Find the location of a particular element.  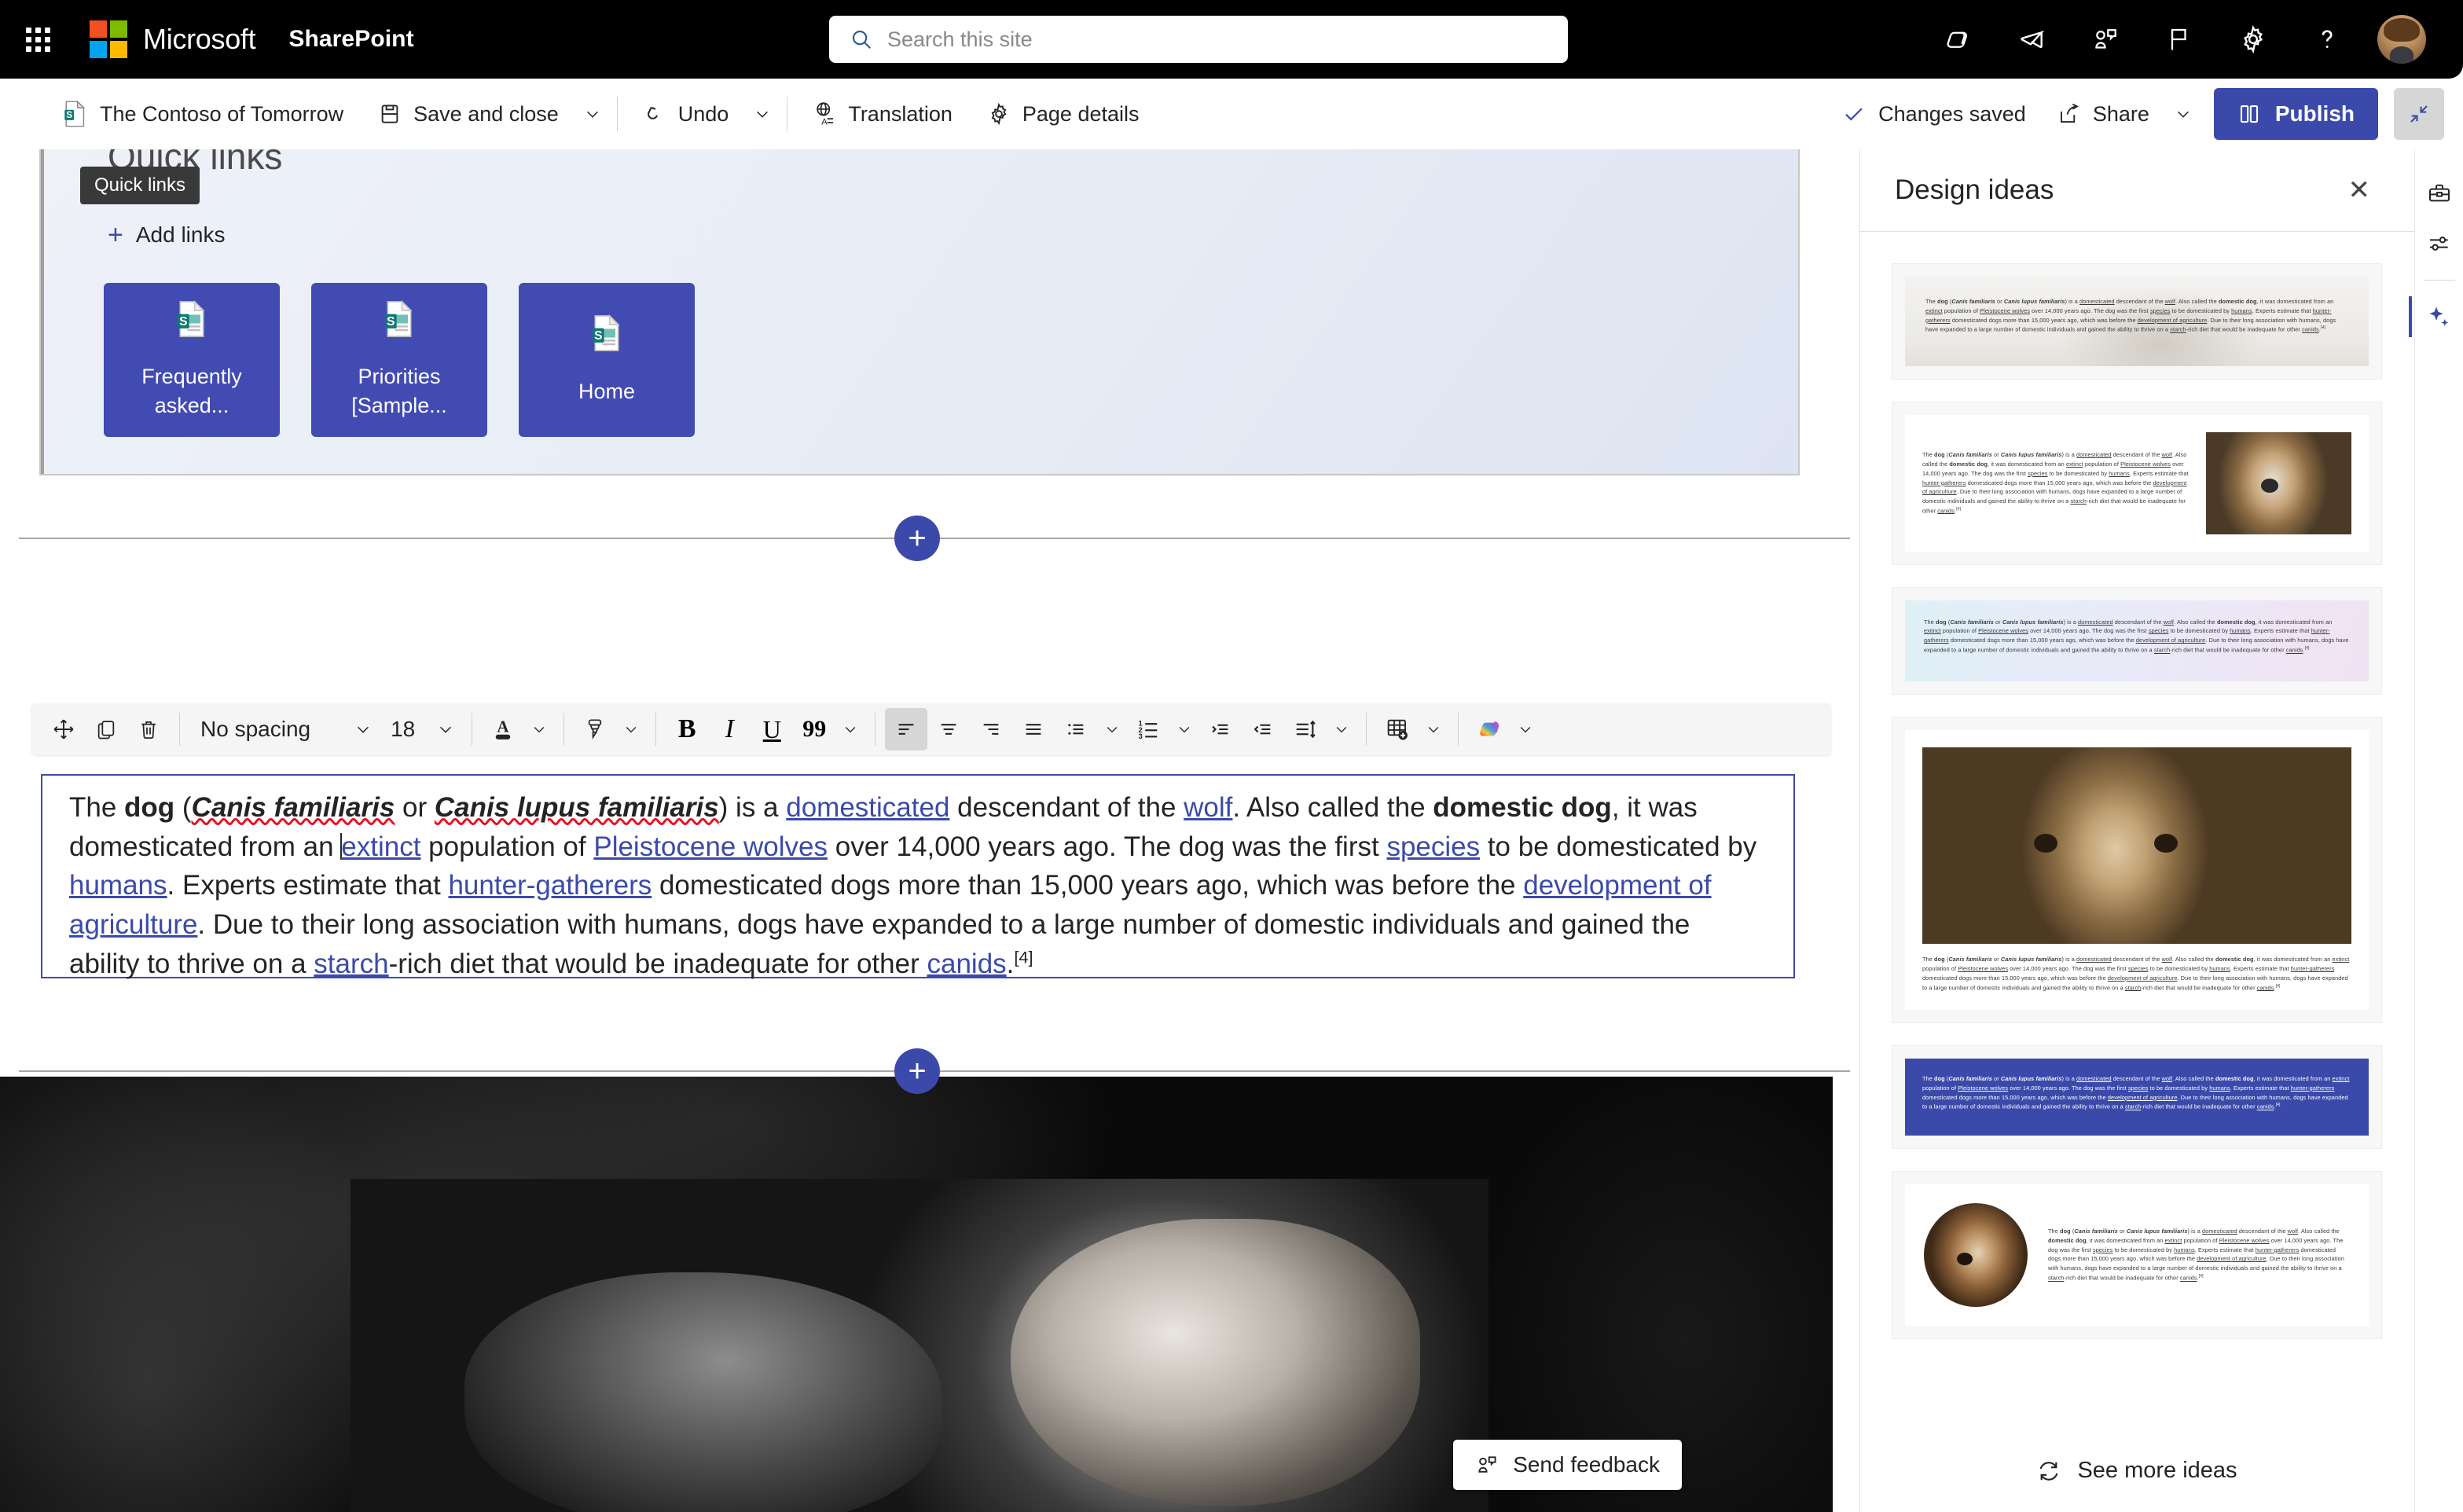

feedback-icon is located at coordinates (2105, 39).